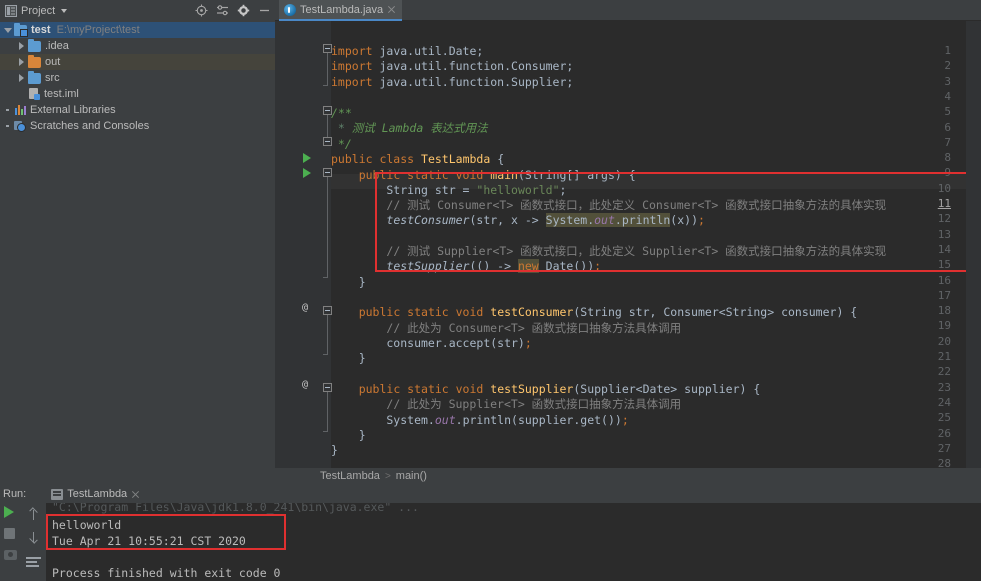 This screenshot has width=981, height=581. I want to click on code-line-27: }, so click(334, 450).